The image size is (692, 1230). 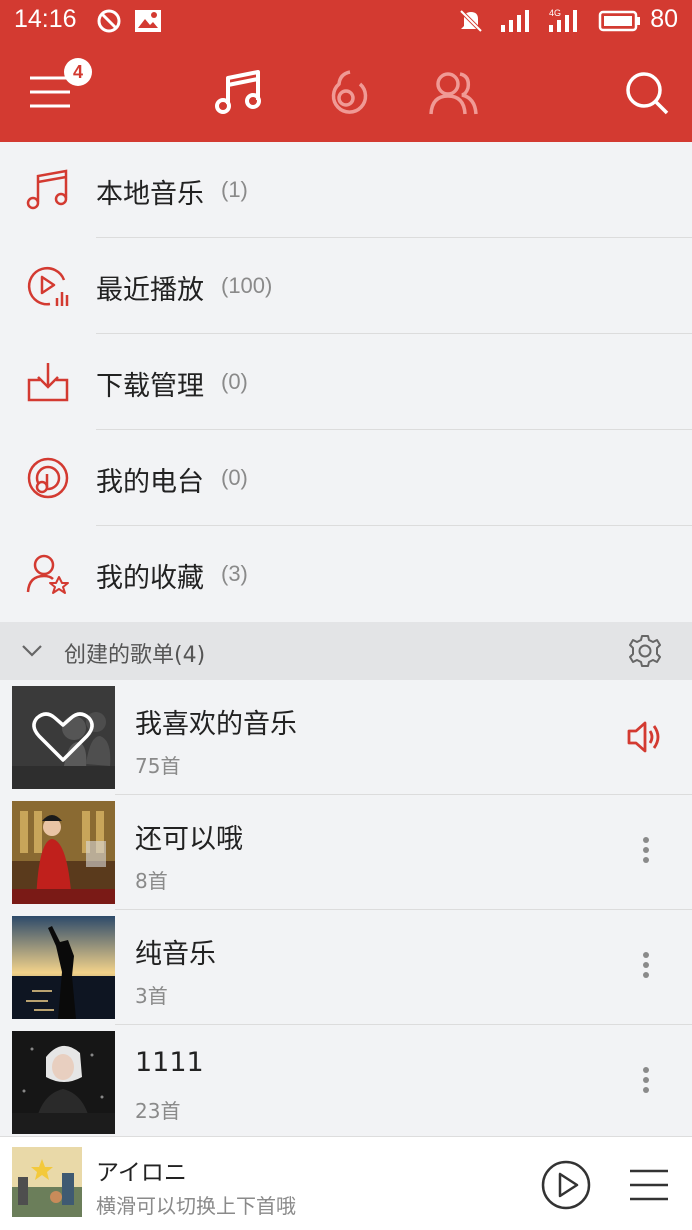 I want to click on menu-item-label: 我的电台, so click(x=150, y=482).